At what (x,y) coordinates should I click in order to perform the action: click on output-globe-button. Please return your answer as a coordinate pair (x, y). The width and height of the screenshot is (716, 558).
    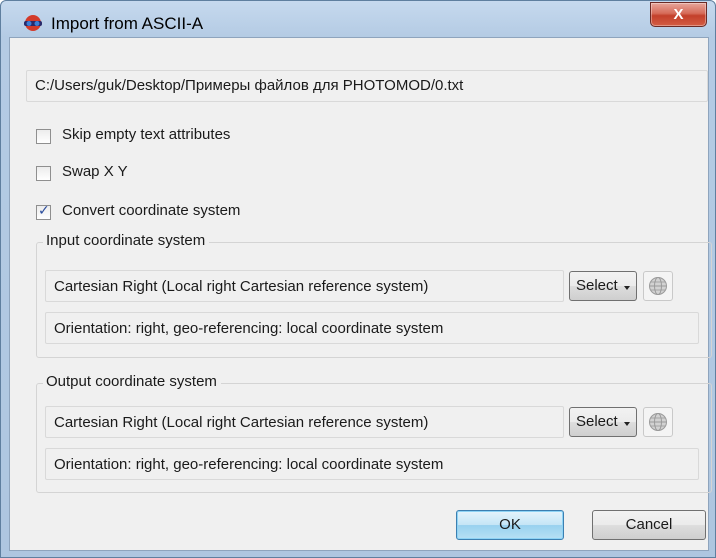
    Looking at the image, I should click on (658, 422).